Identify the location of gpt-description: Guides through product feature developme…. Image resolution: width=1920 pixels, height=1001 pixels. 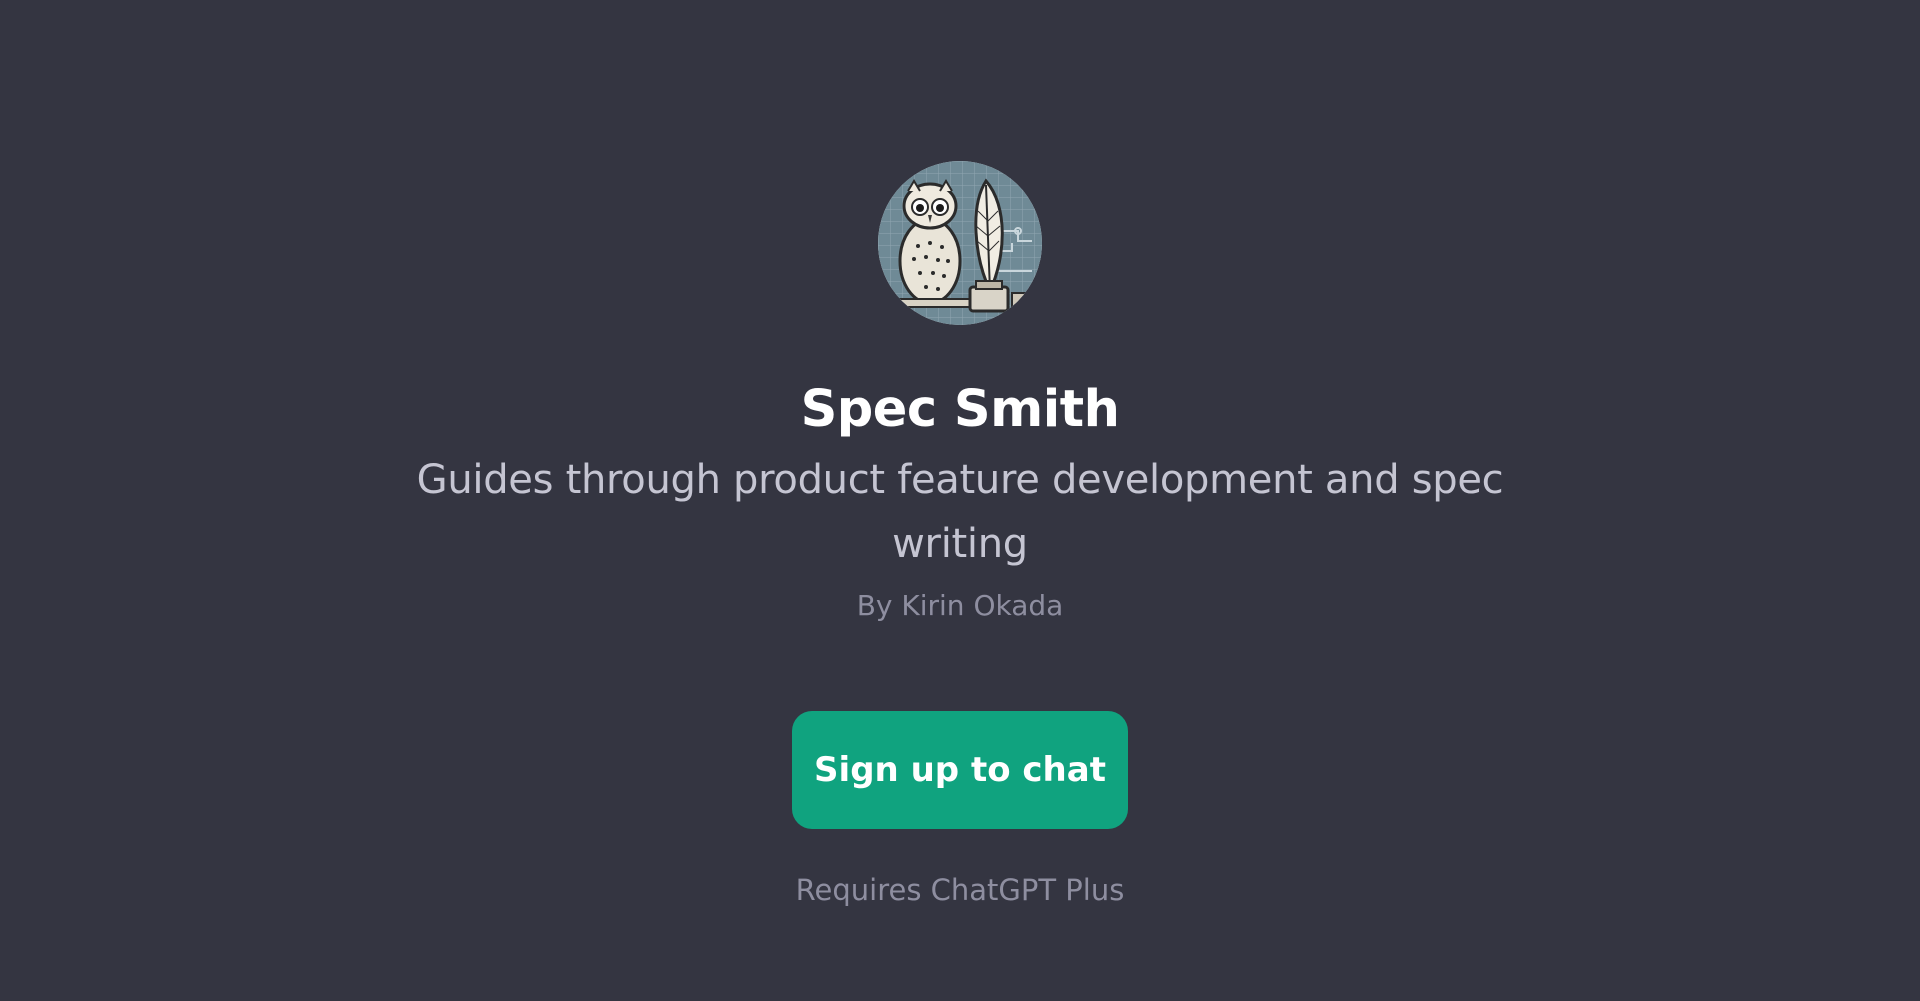
(960, 512).